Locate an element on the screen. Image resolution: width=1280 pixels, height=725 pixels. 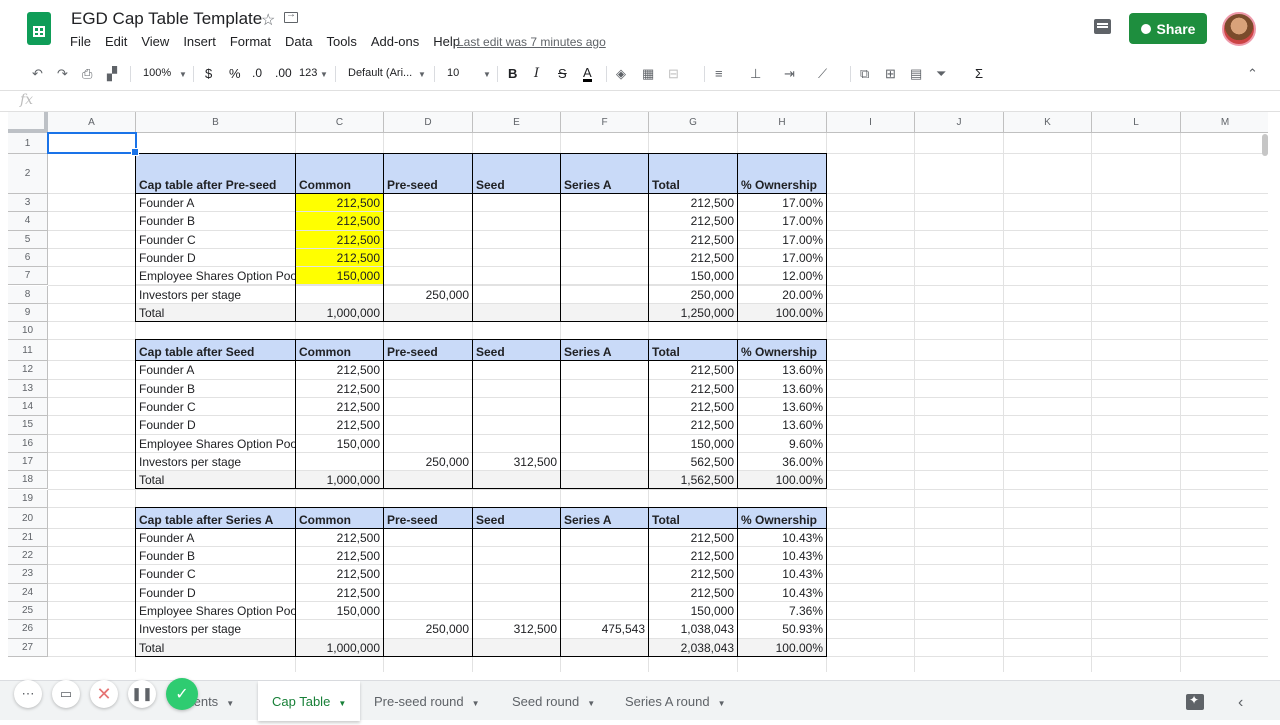
row-label-cell: Founder A is located at coordinates (216, 203).